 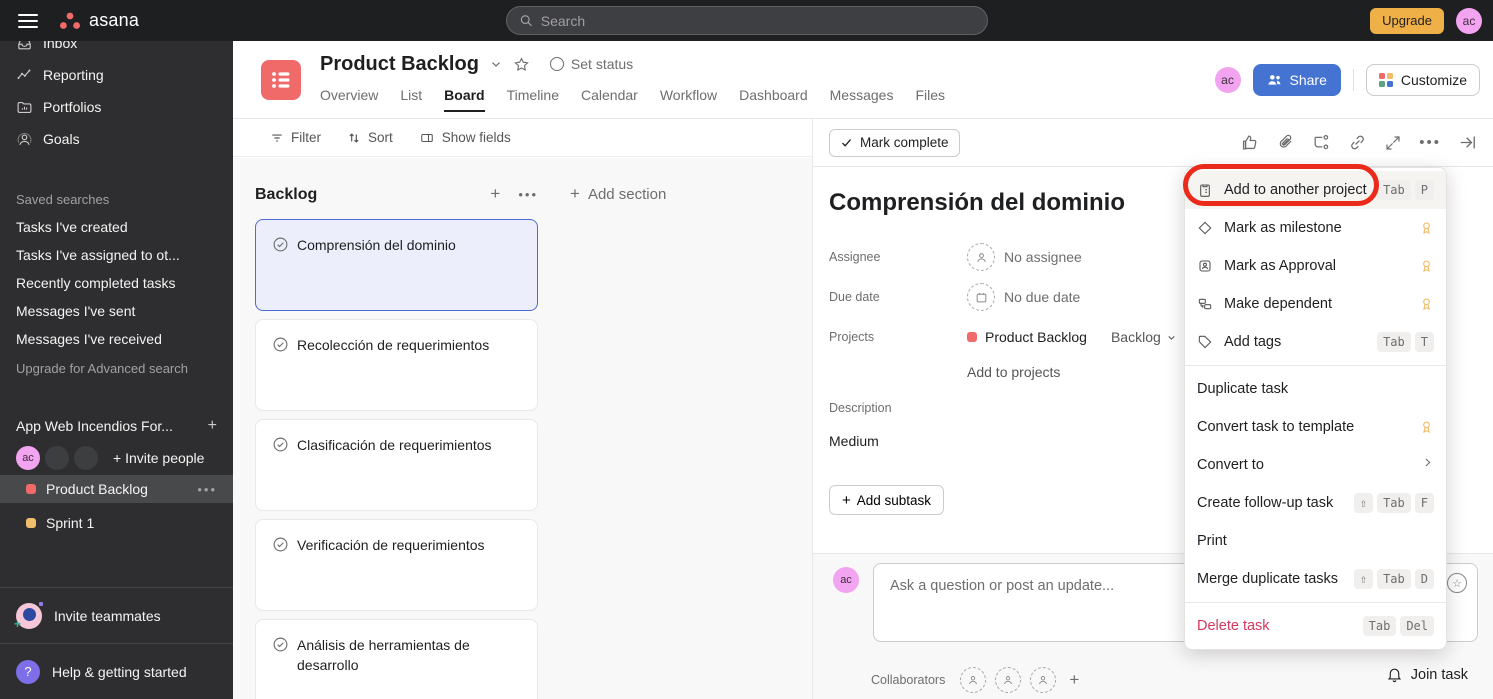 What do you see at coordinates (1407, 20) in the screenshot?
I see `upgrade-button: Upgrade` at bounding box center [1407, 20].